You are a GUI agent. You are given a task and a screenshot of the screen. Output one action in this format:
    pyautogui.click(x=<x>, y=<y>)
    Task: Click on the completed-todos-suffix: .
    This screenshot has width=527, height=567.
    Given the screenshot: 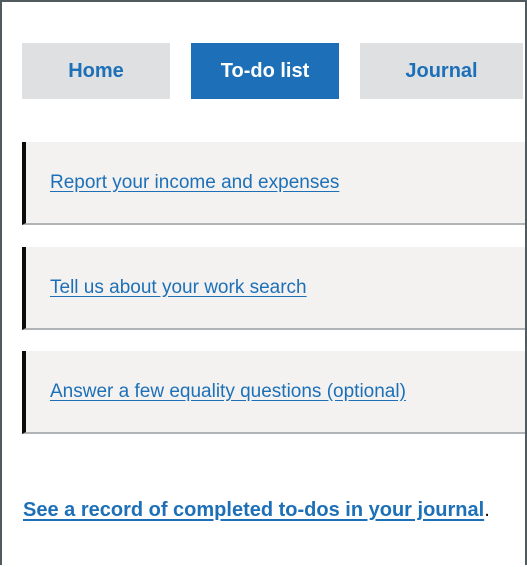 What is the action you would take?
    pyautogui.click(x=487, y=510)
    